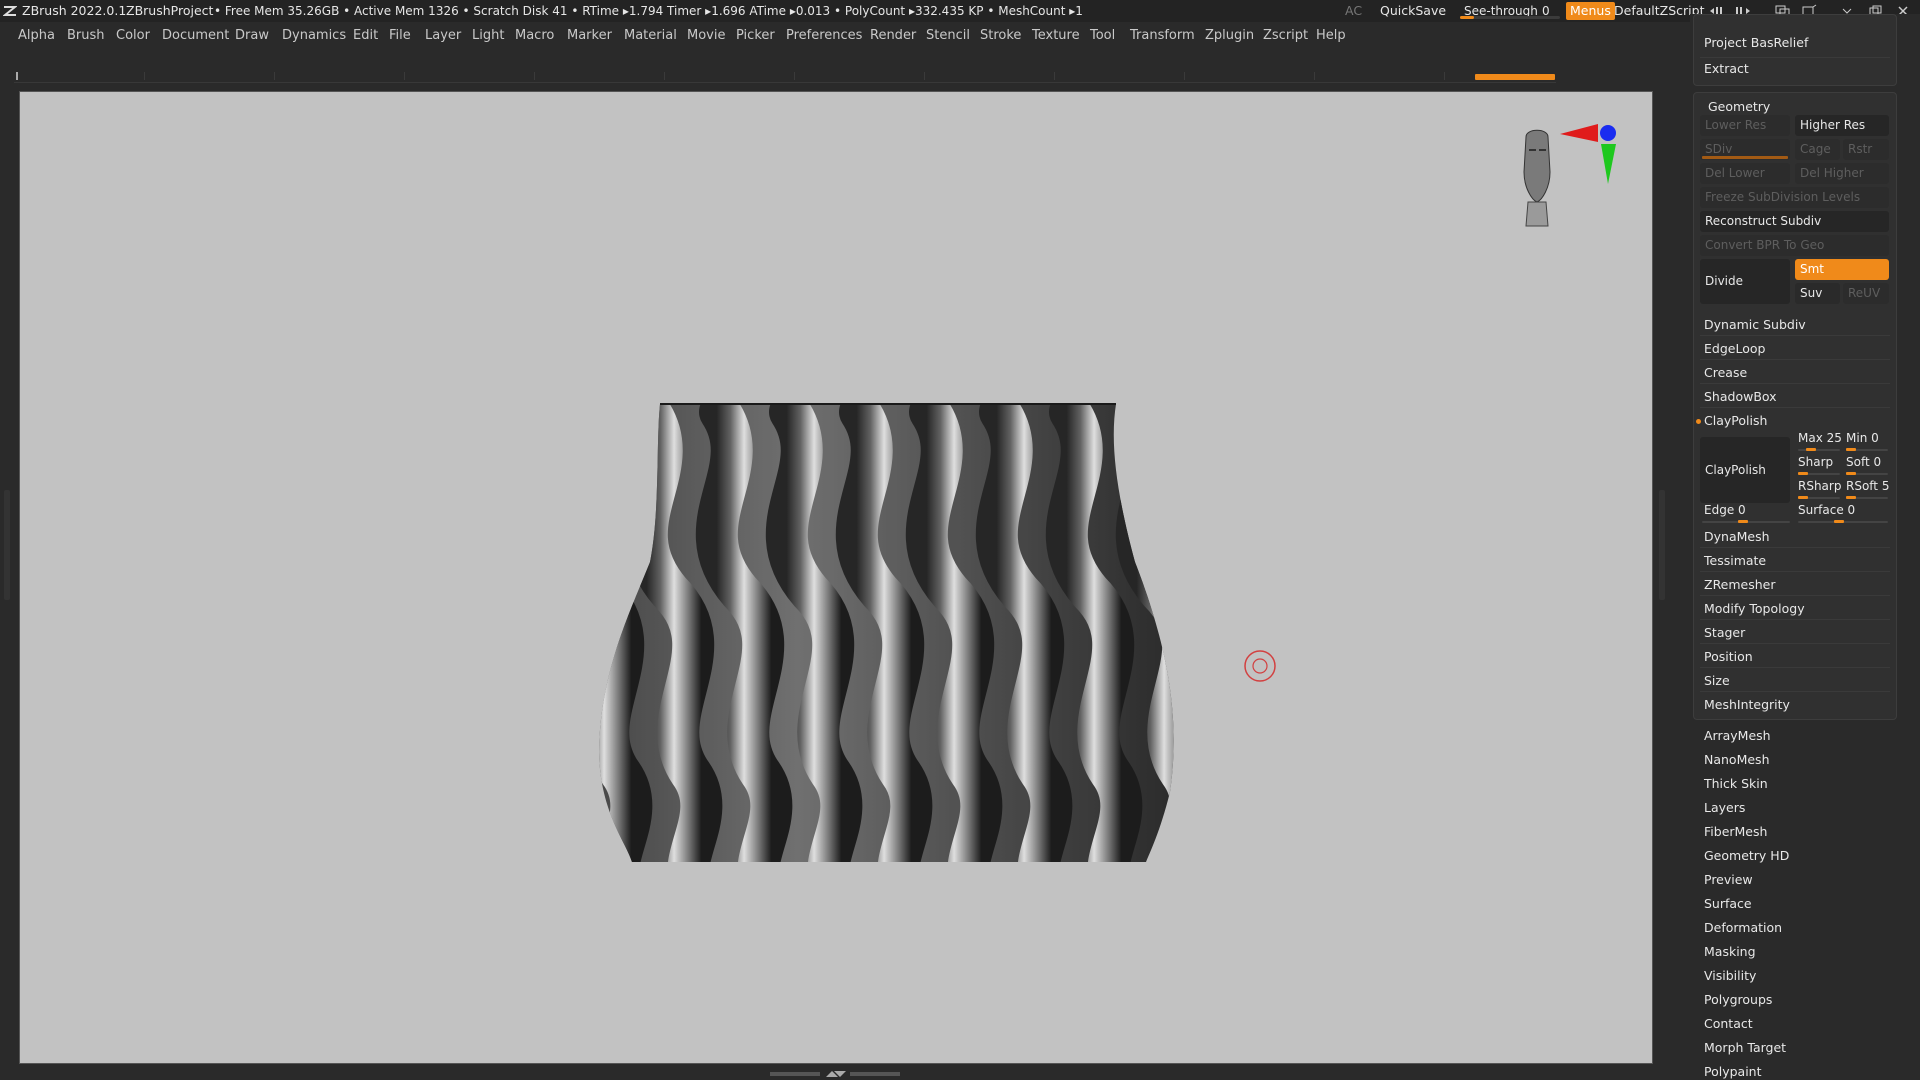 The width and height of the screenshot is (1920, 1080). I want to click on bottom-tray-handle, so click(835, 1074).